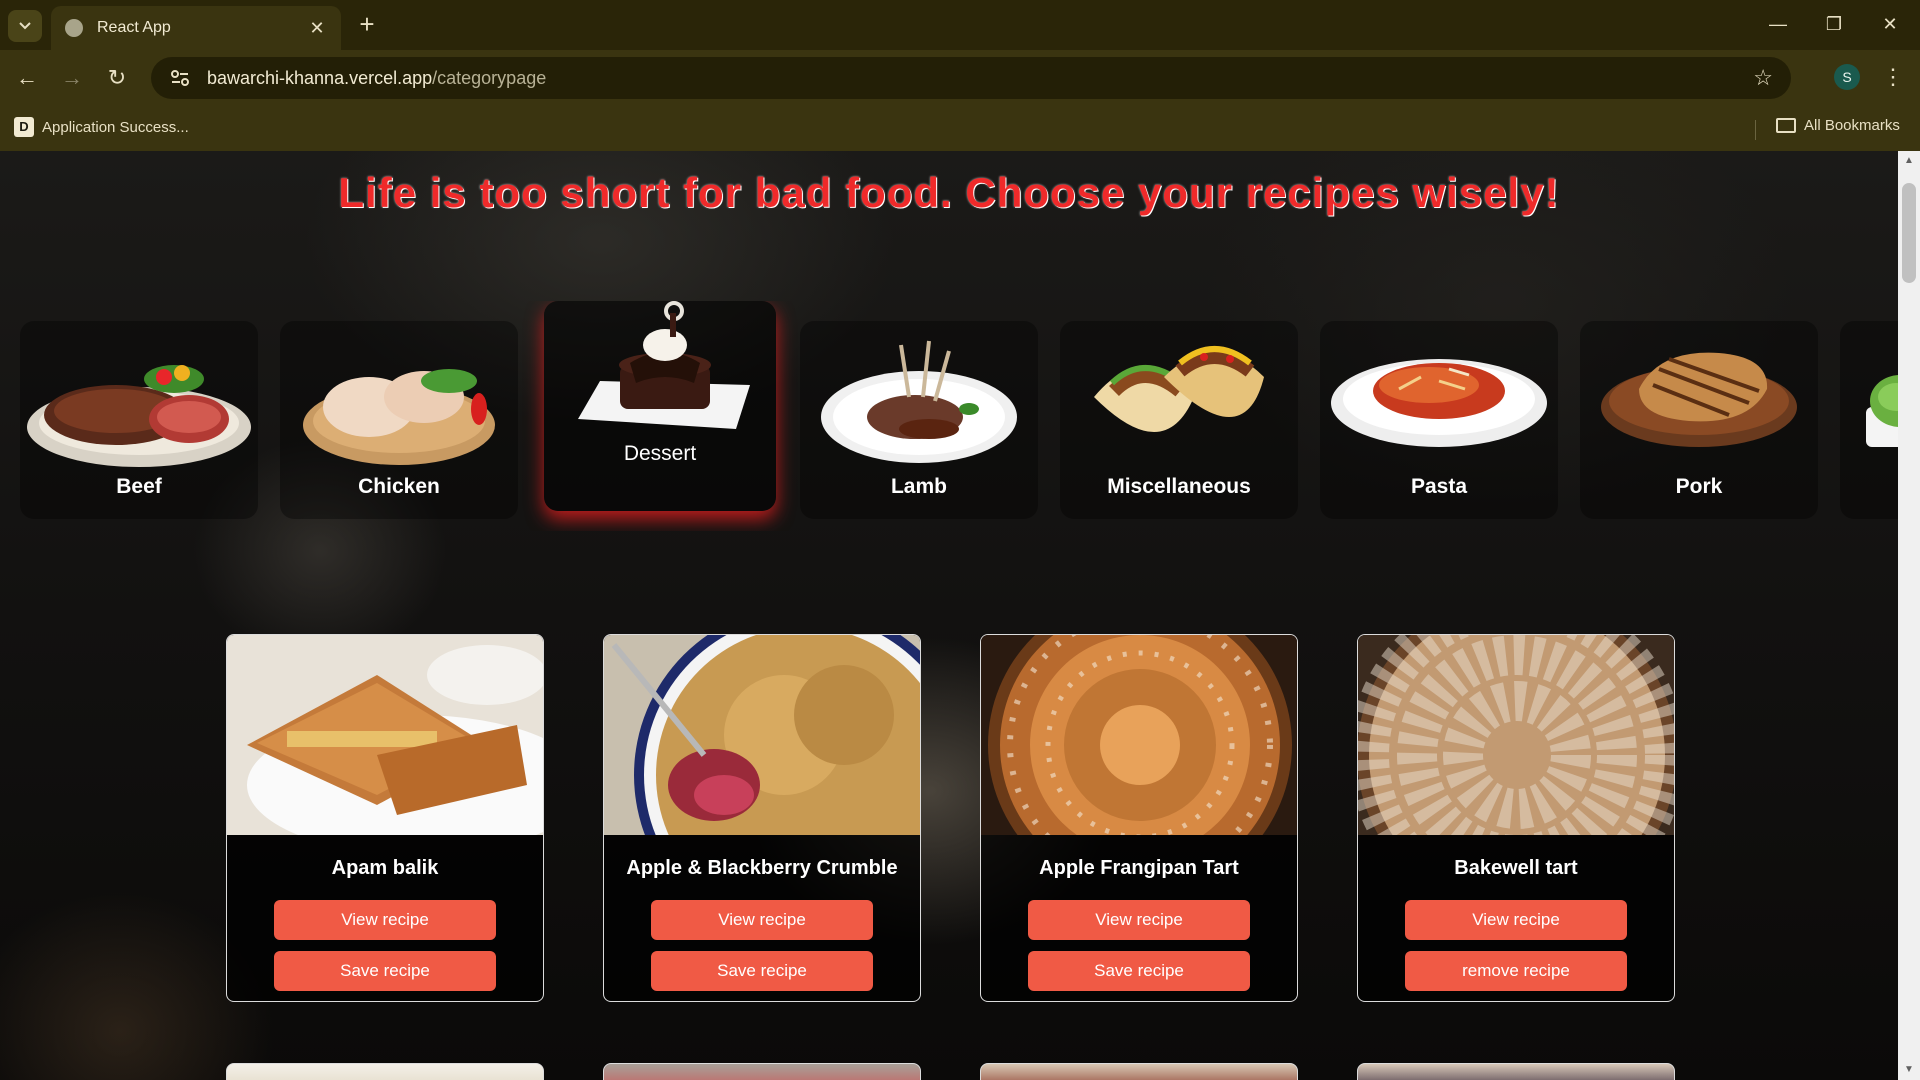 The width and height of the screenshot is (1920, 1080). What do you see at coordinates (1755, 130) in the screenshot?
I see `bookmarks-divider` at bounding box center [1755, 130].